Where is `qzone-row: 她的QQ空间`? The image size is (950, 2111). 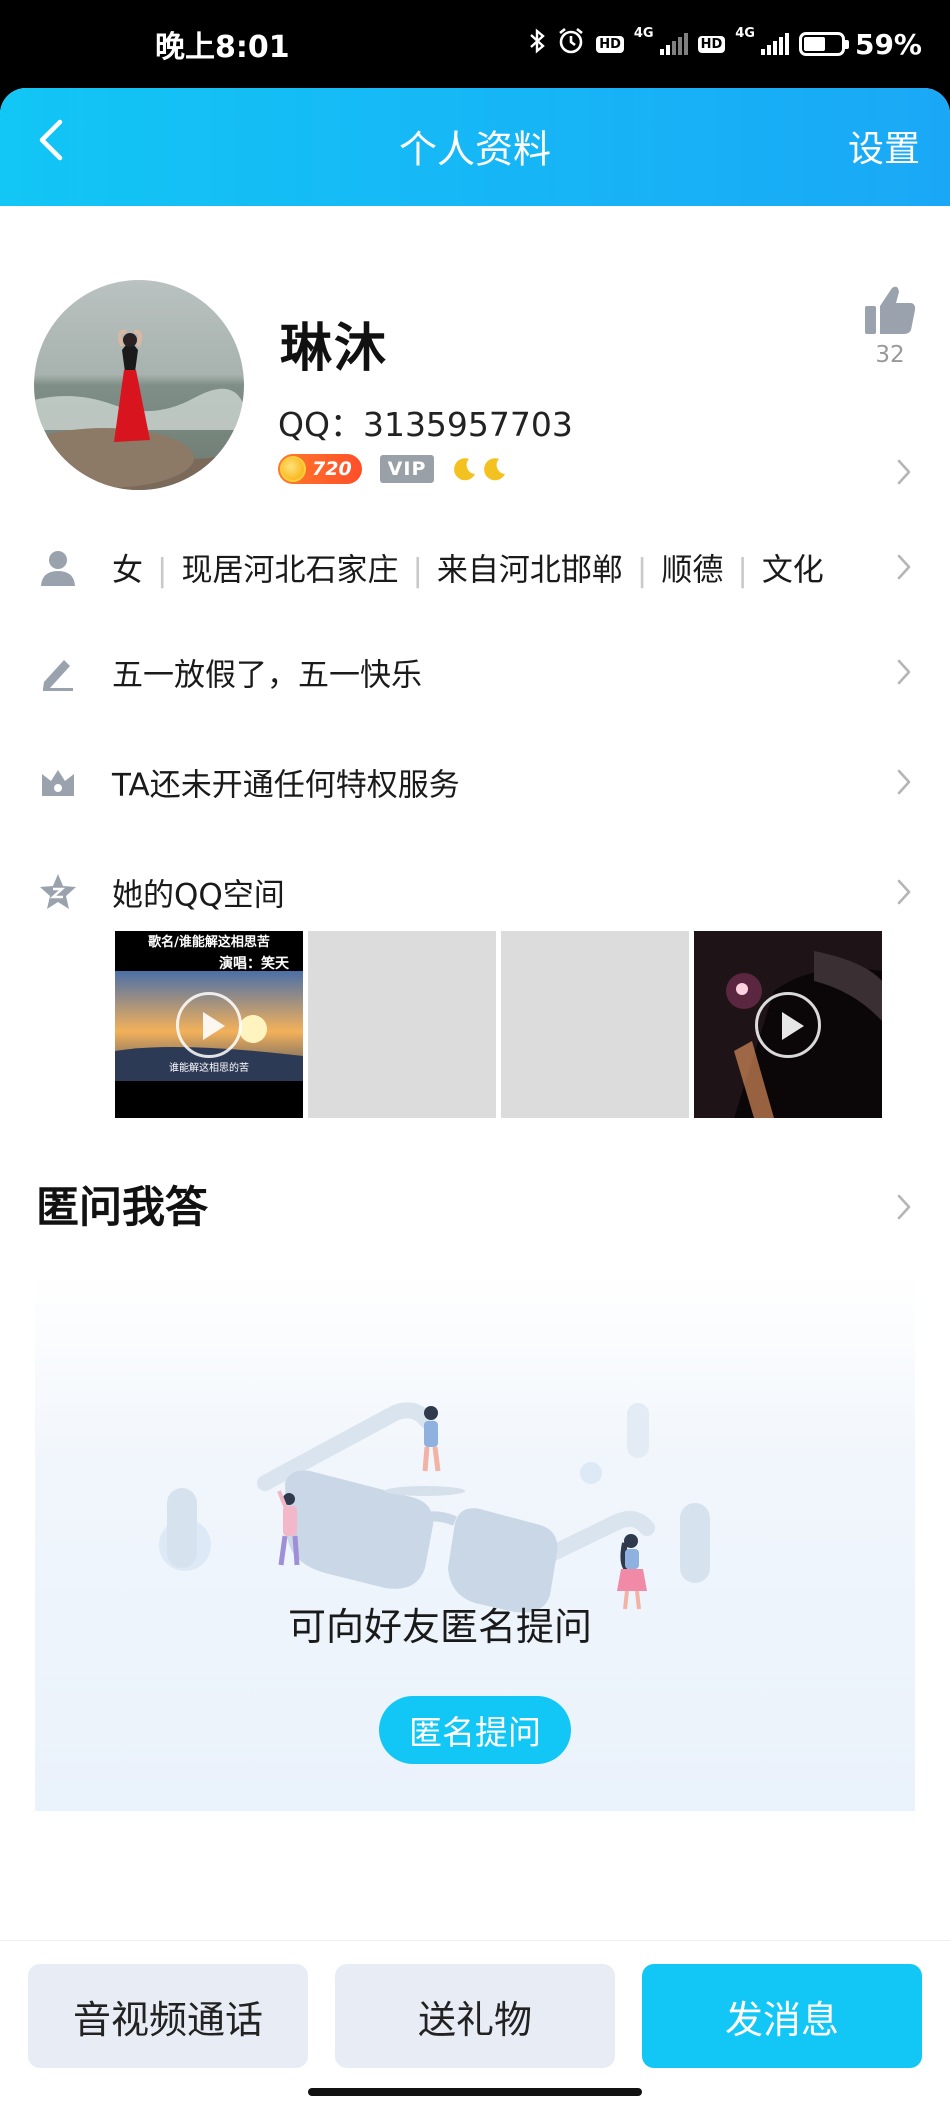 qzone-row: 她的QQ空间 is located at coordinates (475, 892).